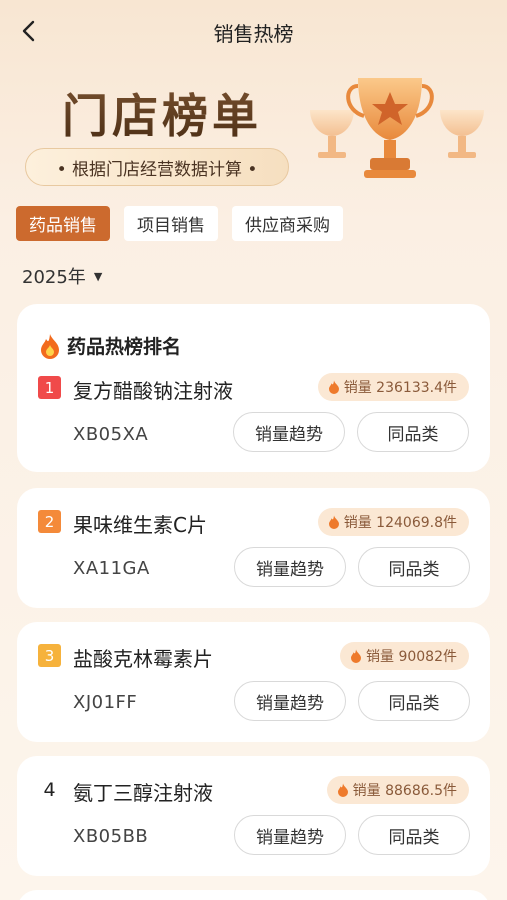 This screenshot has width=507, height=900. What do you see at coordinates (111, 836) in the screenshot?
I see `drug-code: XB05BB` at bounding box center [111, 836].